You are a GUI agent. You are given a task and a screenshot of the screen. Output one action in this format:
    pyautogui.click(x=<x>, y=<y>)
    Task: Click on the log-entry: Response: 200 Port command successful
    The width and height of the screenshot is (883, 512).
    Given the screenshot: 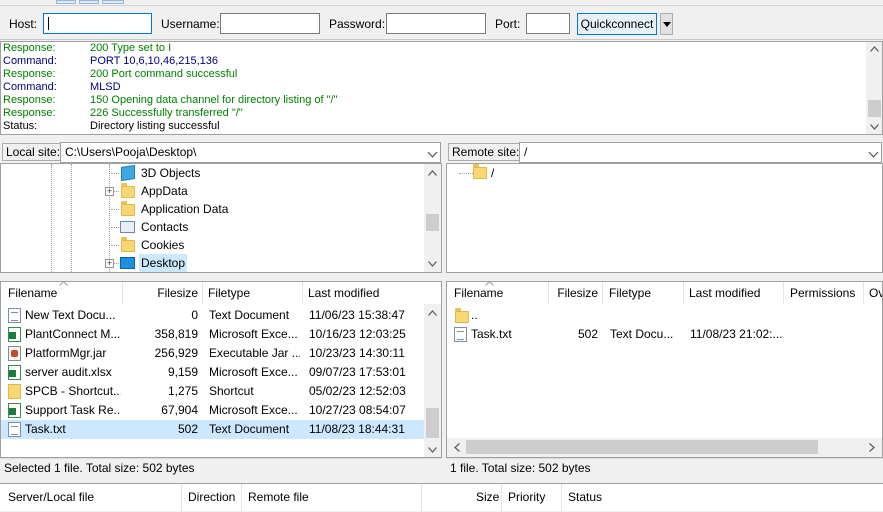 What is the action you would take?
    pyautogui.click(x=433, y=74)
    